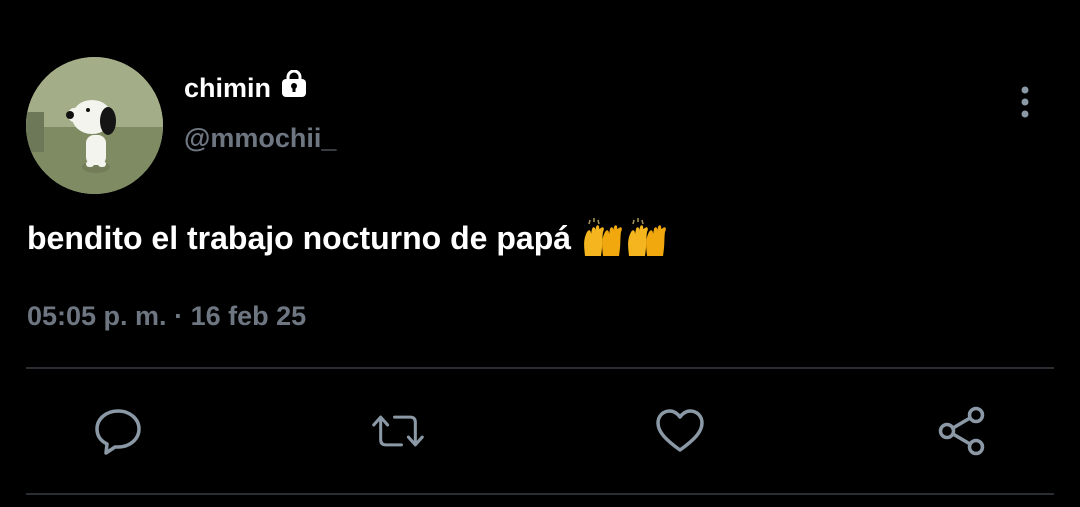 This screenshot has width=1080, height=507. I want to click on divider, so click(540, 368).